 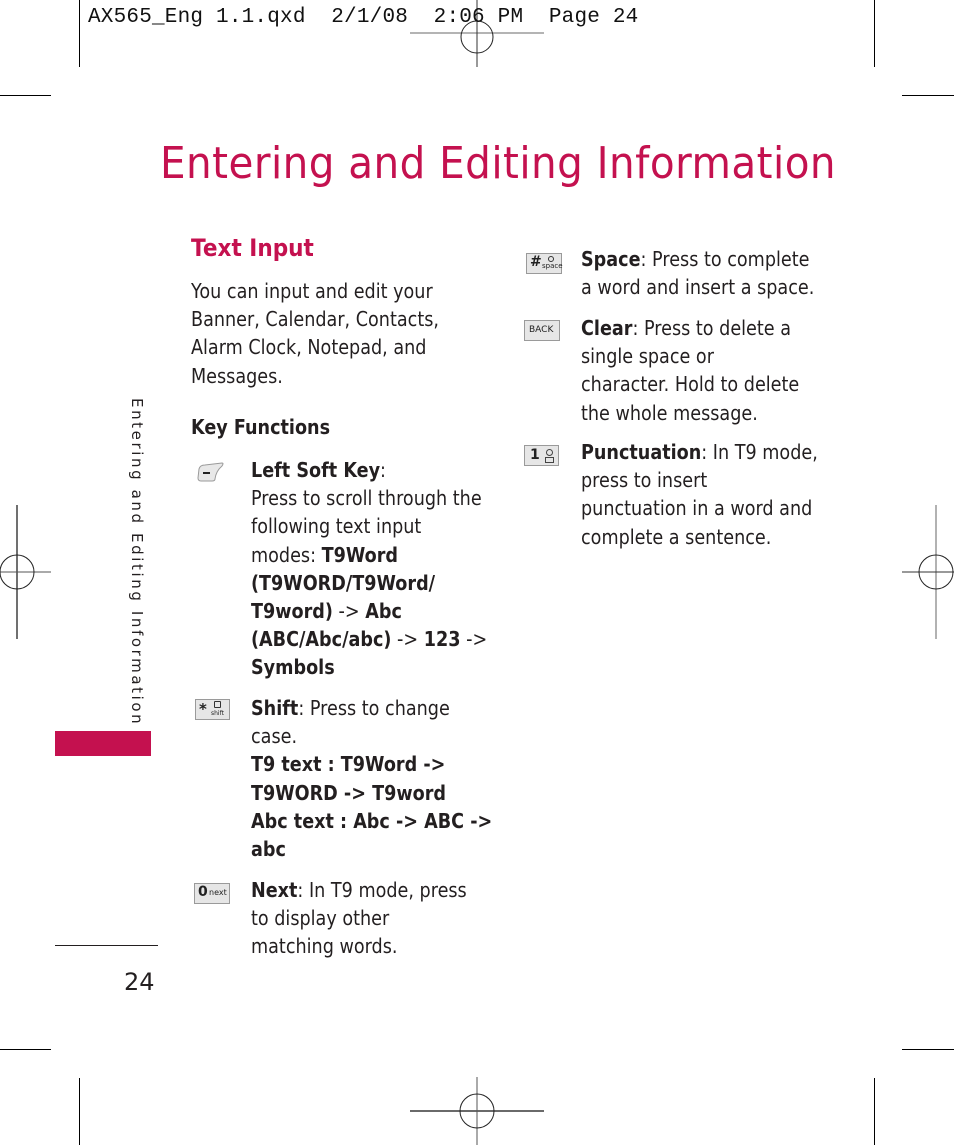 What do you see at coordinates (874, 1111) in the screenshot?
I see `crop-mark-bottom-right-vertical` at bounding box center [874, 1111].